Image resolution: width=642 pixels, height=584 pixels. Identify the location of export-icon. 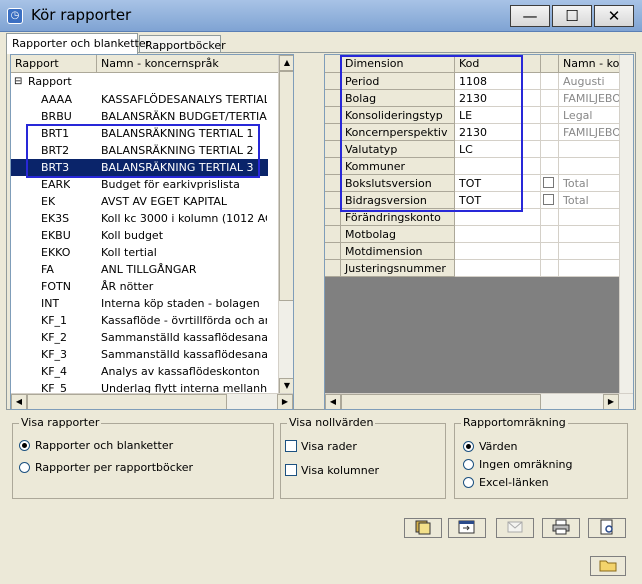
(467, 528).